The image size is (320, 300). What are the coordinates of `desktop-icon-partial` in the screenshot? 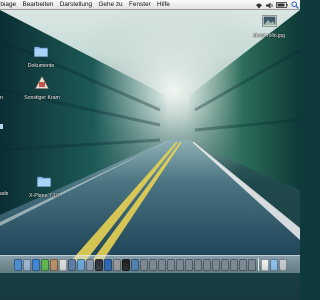 It's located at (1, 126).